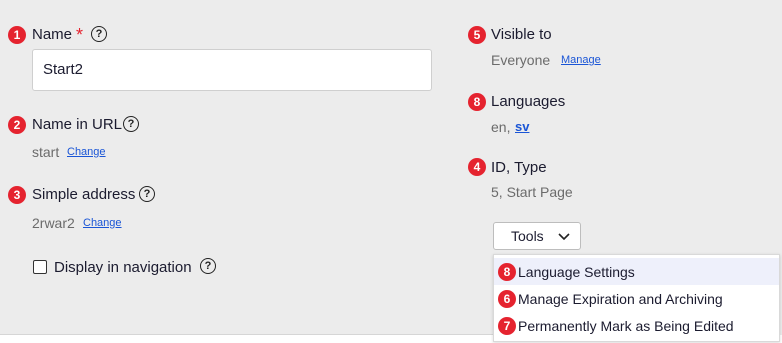  I want to click on visible-to-value: Everyone, so click(521, 60).